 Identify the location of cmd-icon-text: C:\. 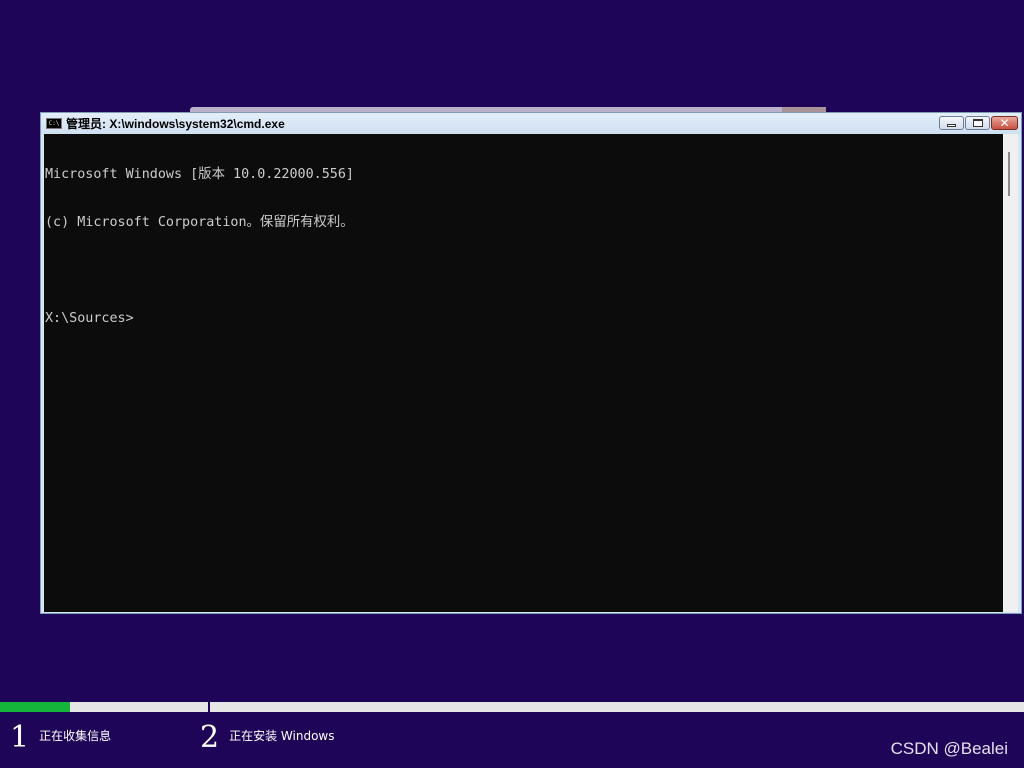
(54, 123).